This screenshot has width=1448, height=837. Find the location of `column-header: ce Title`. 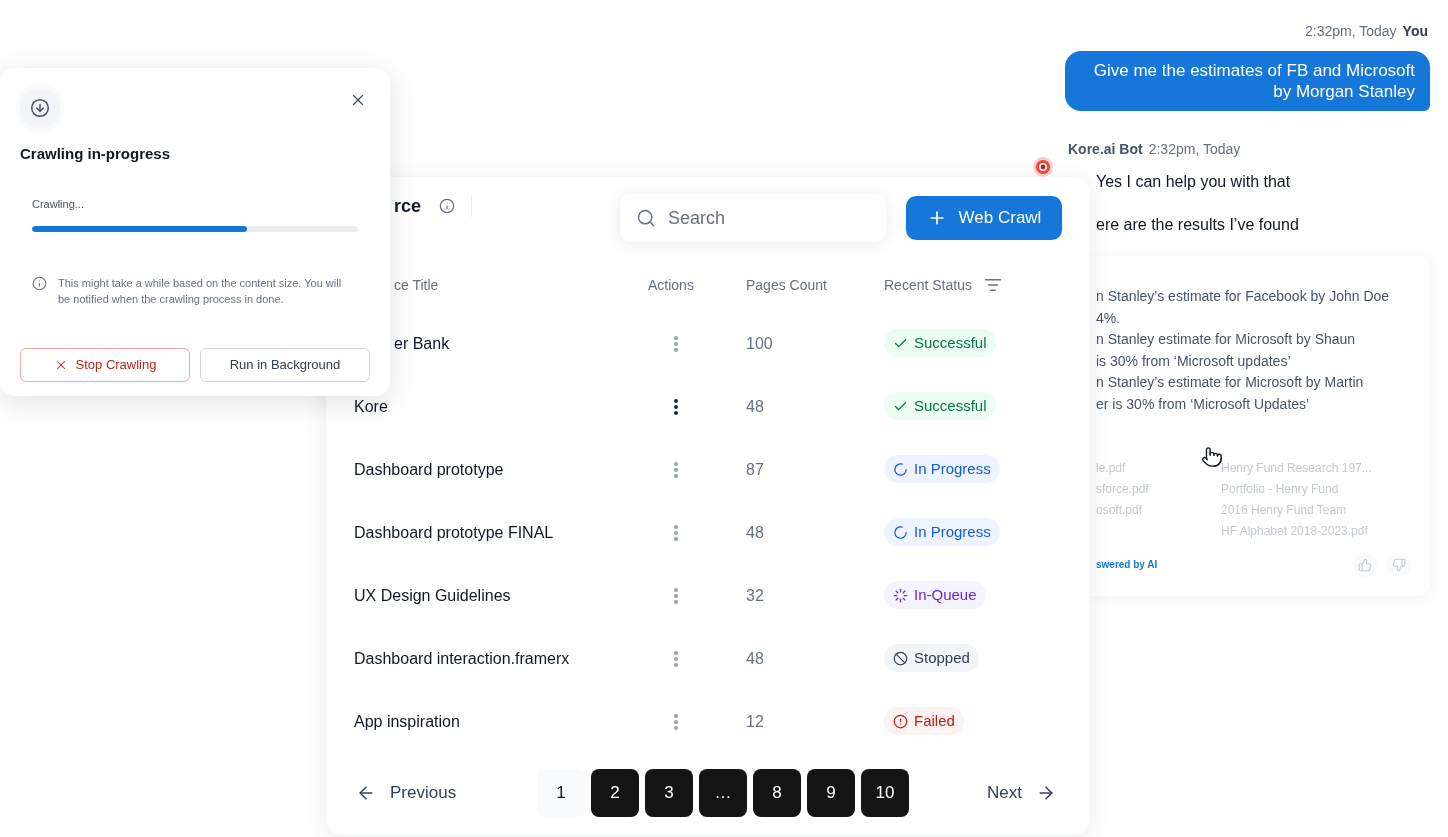

column-header: ce Title is located at coordinates (416, 285).